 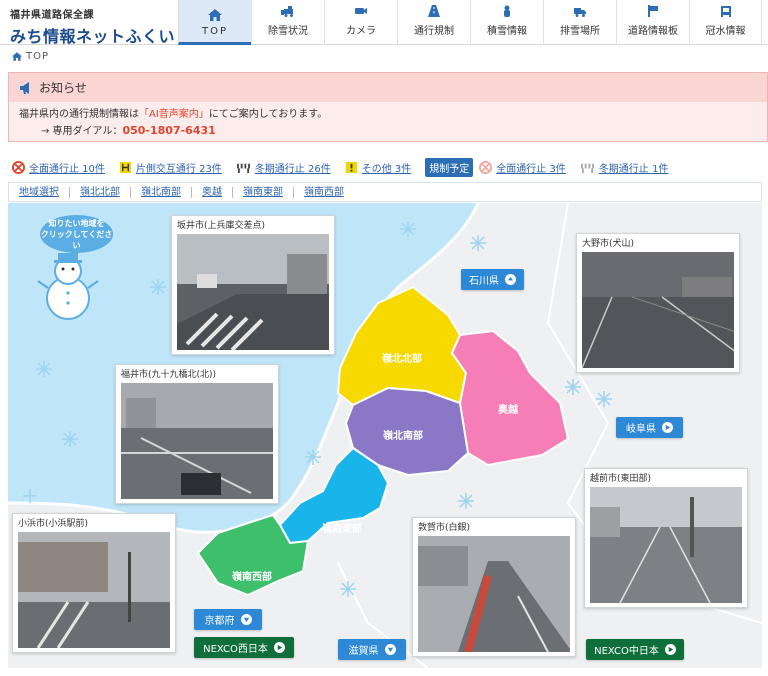 I want to click on nav-label: 冠水情報, so click(x=725, y=31).